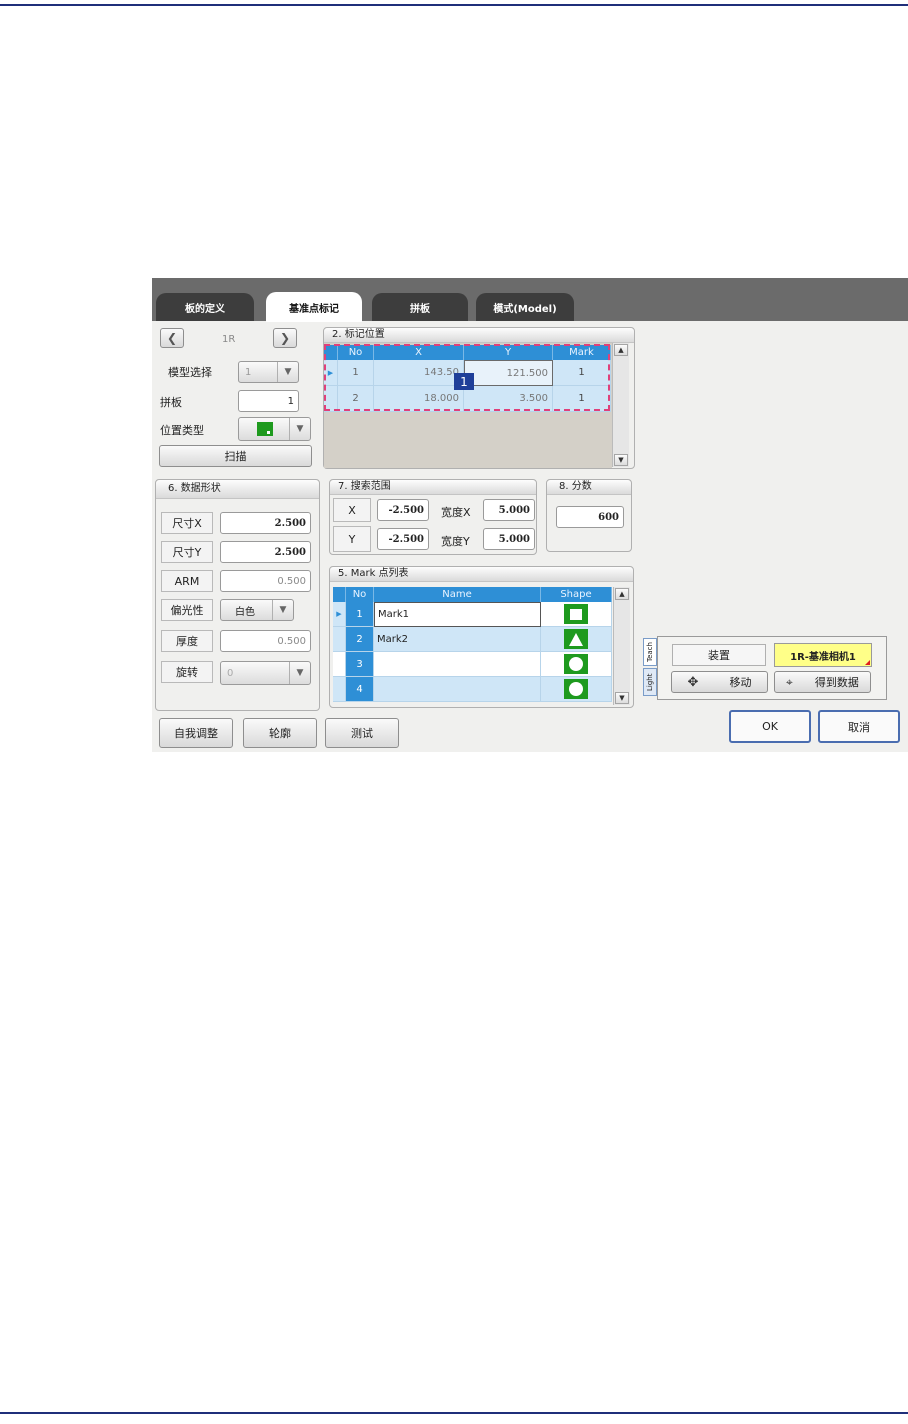 The image size is (908, 1424). What do you see at coordinates (620, 405) in the screenshot?
I see `mark-position-scrollbar: ▲ ▼` at bounding box center [620, 405].